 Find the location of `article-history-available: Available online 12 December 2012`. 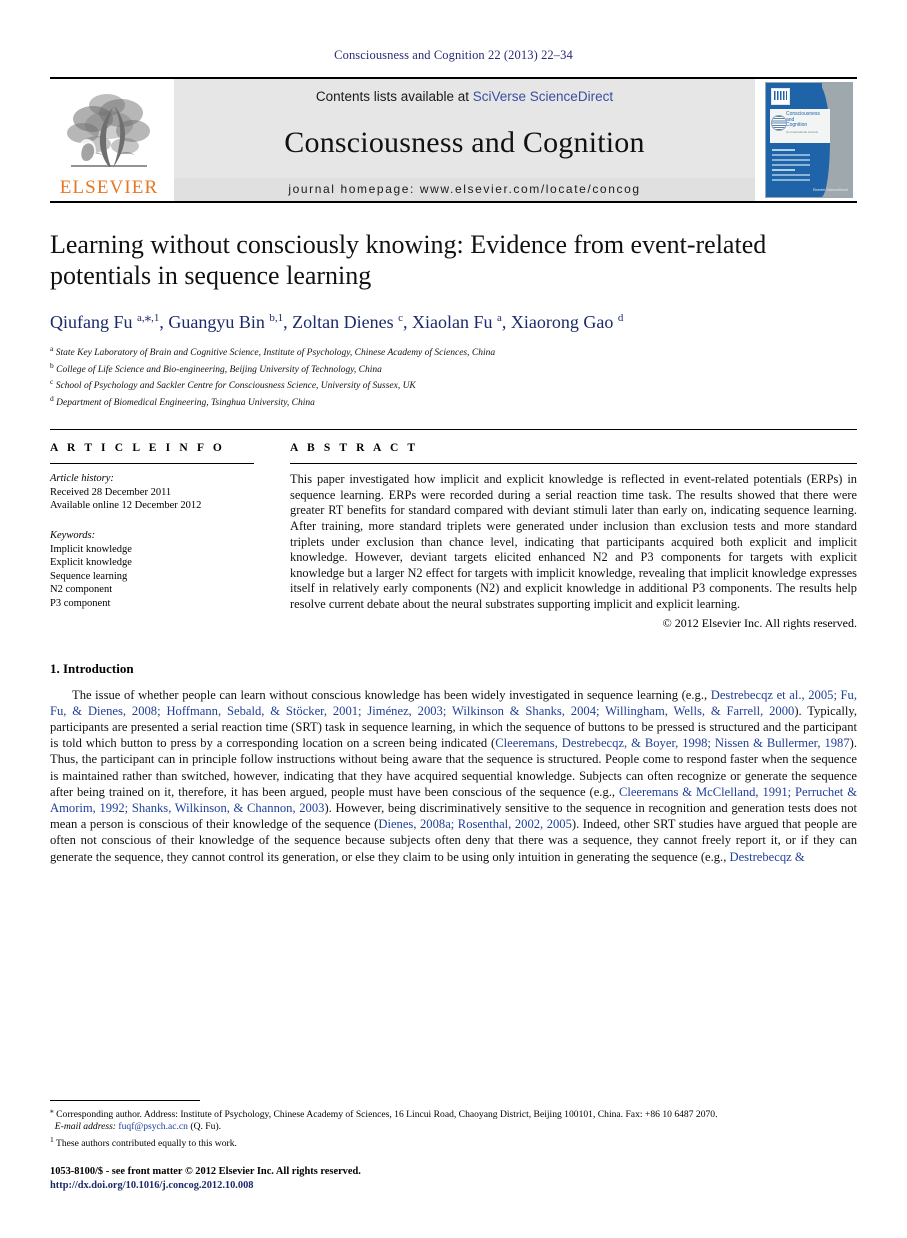

article-history-available: Available online 12 December 2012 is located at coordinates (126, 506).